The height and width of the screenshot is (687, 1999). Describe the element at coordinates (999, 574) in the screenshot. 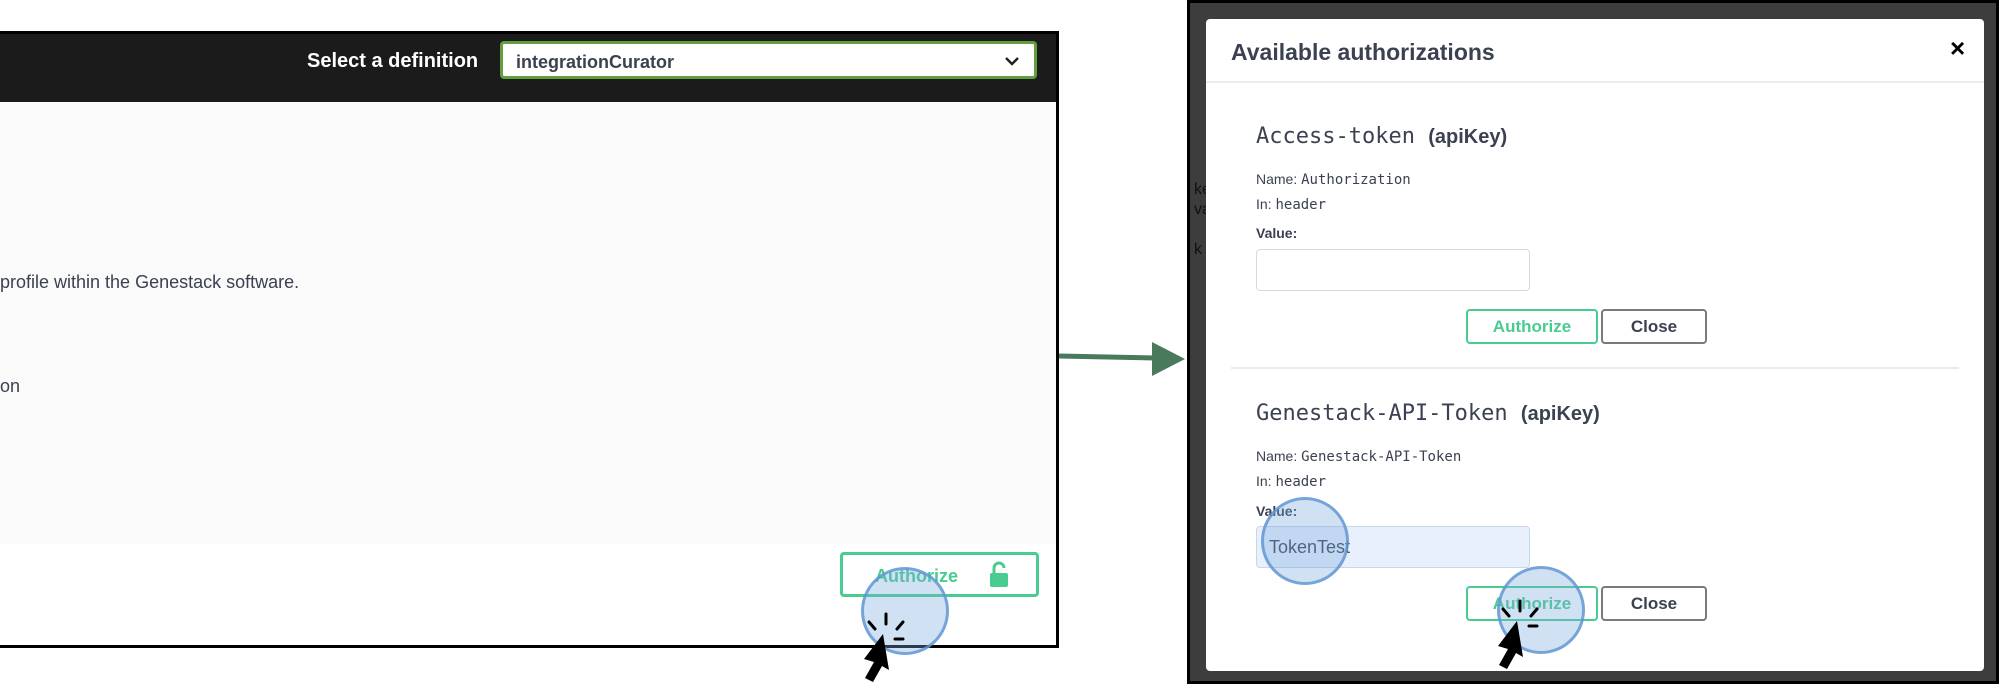

I see `unlock-icon` at that location.